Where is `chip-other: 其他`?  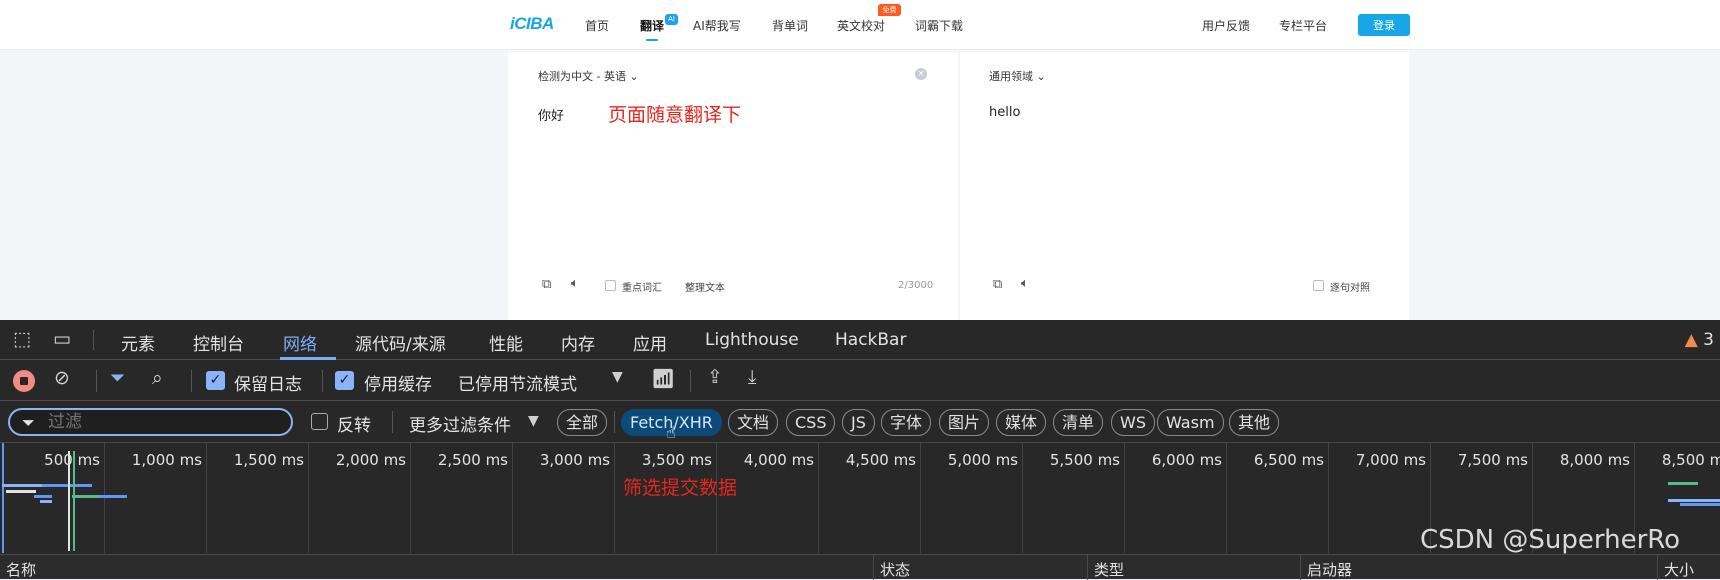 chip-other: 其他 is located at coordinates (1254, 422).